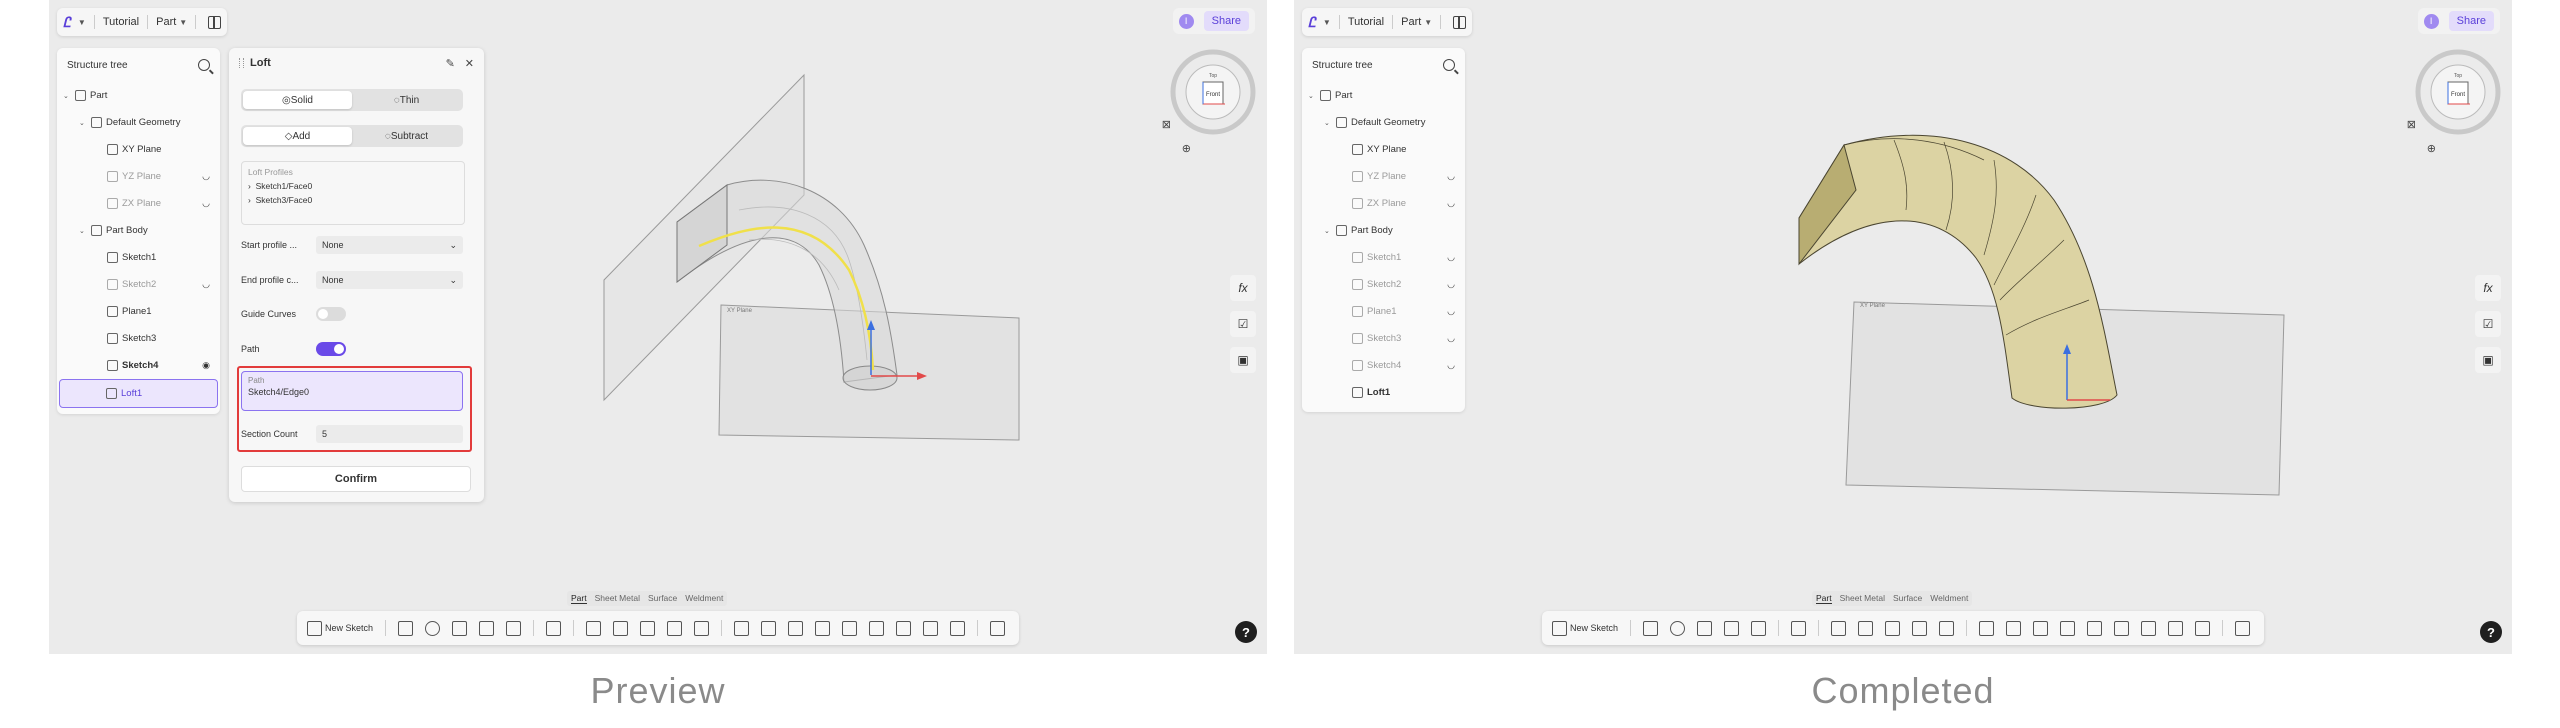  What do you see at coordinates (460, 628) in the screenshot?
I see `sweep-icon` at bounding box center [460, 628].